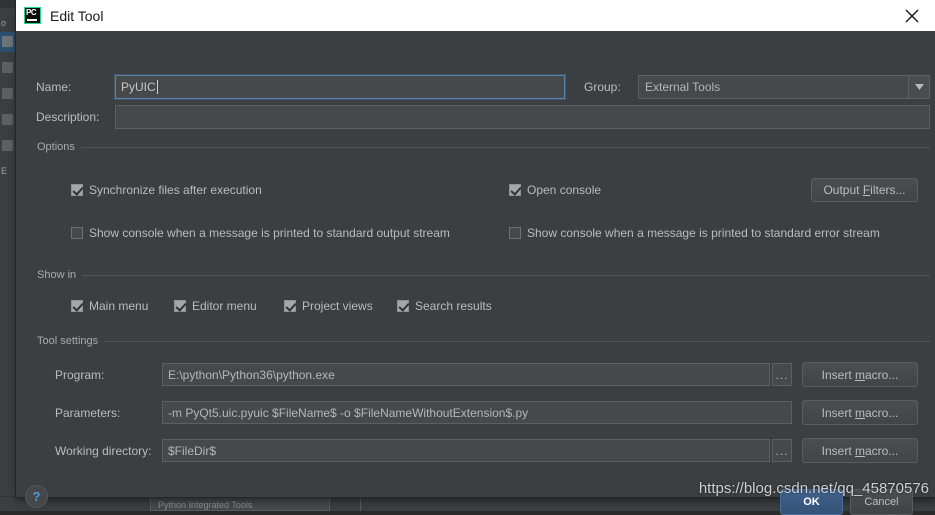 The height and width of the screenshot is (515, 935). Describe the element at coordinates (813, 488) in the screenshot. I see `watermark-text: https://blog.csdn.net/qq_45870576` at that location.